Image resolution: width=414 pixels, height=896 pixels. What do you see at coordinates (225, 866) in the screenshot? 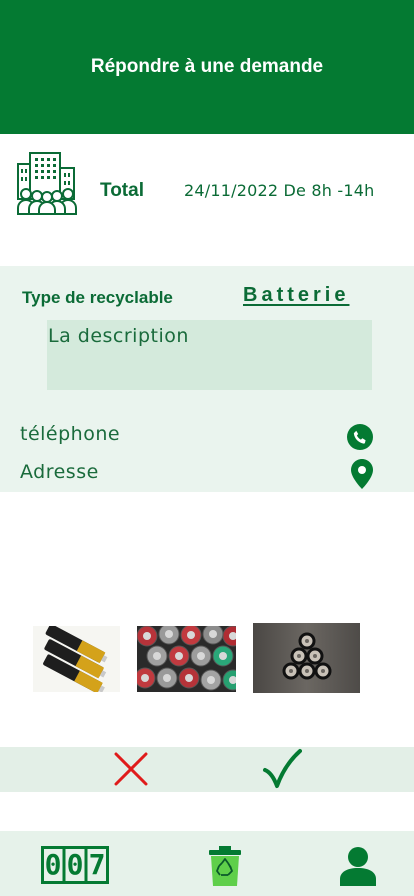
I see `recycle-bin-icon` at bounding box center [225, 866].